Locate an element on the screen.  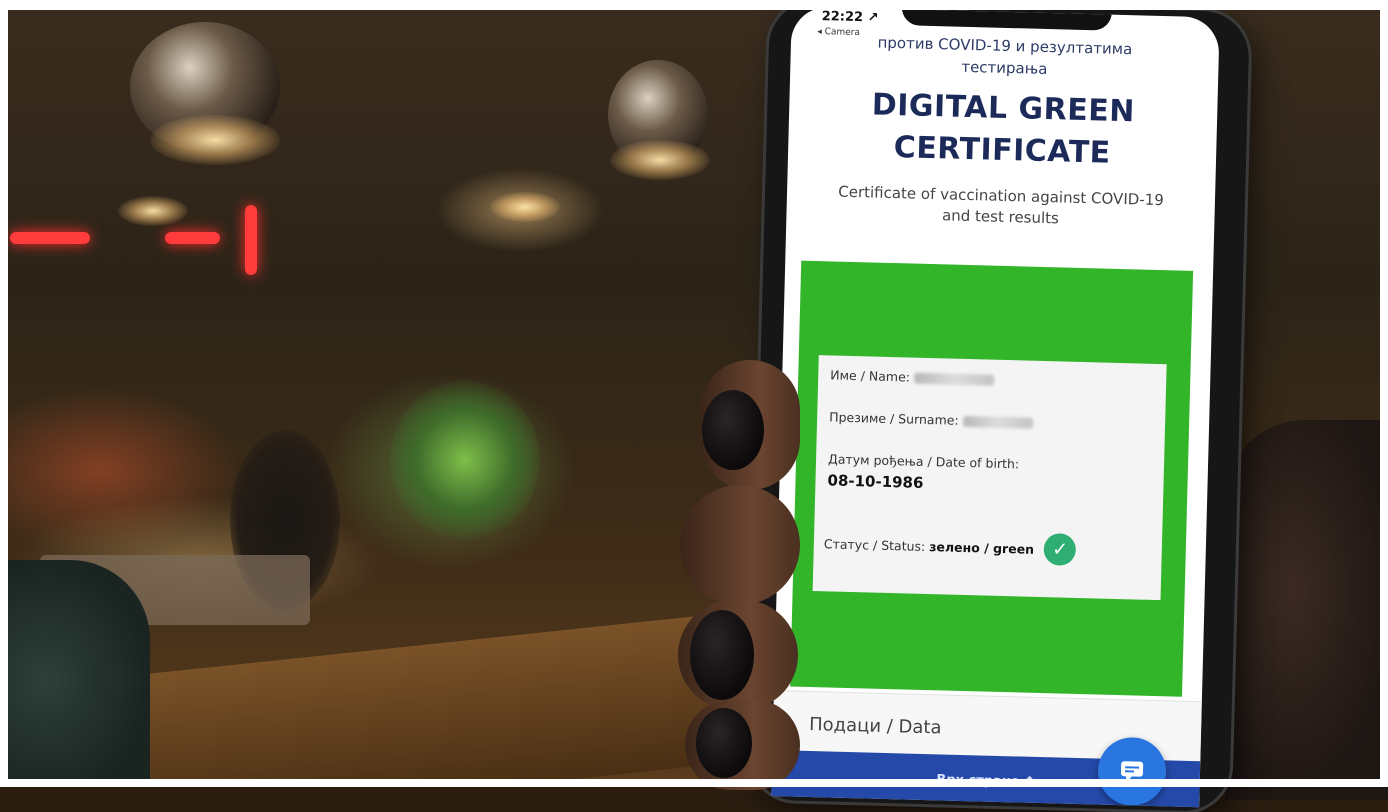
surname-row: Презиме / Surname: is located at coordinates (931, 419).